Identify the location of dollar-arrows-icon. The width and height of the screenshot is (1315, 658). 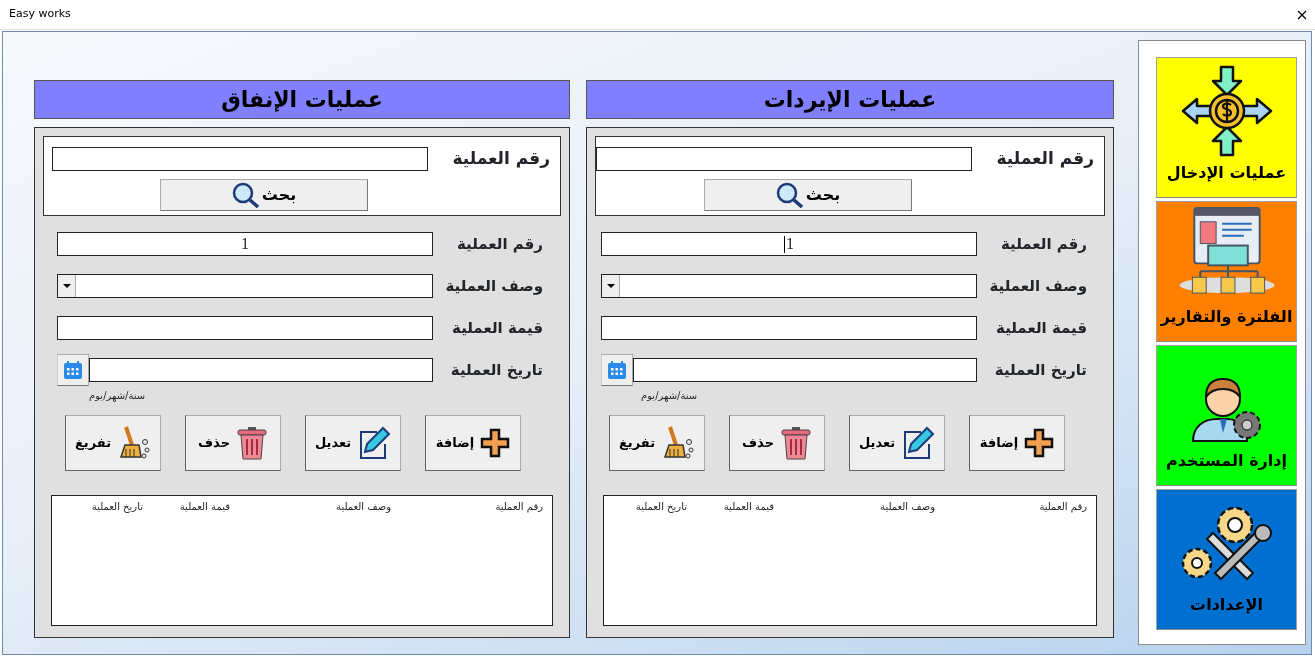
(1226, 111).